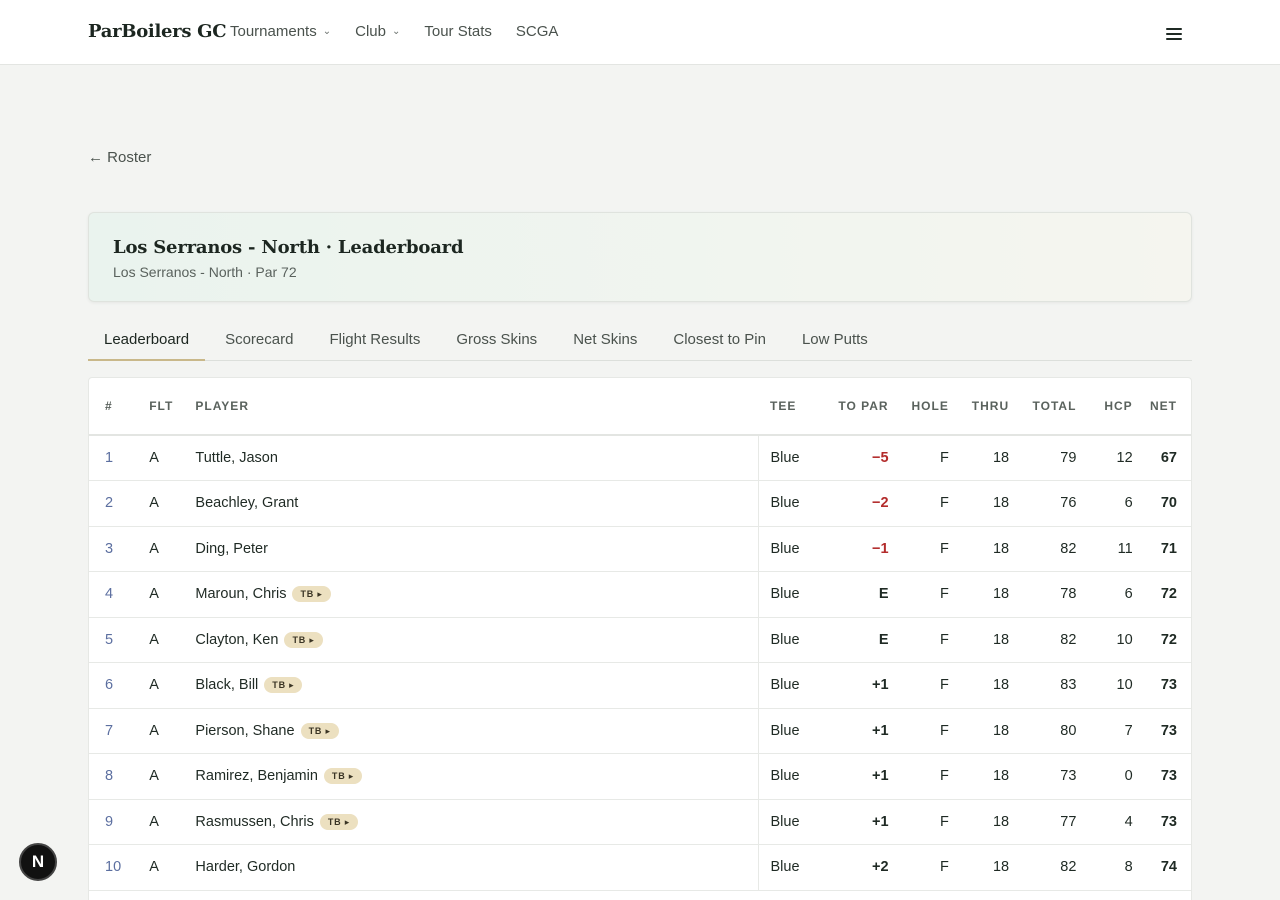 The width and height of the screenshot is (1280, 900). Describe the element at coordinates (226, 685) in the screenshot. I see `player-name: Black, Bill` at that location.